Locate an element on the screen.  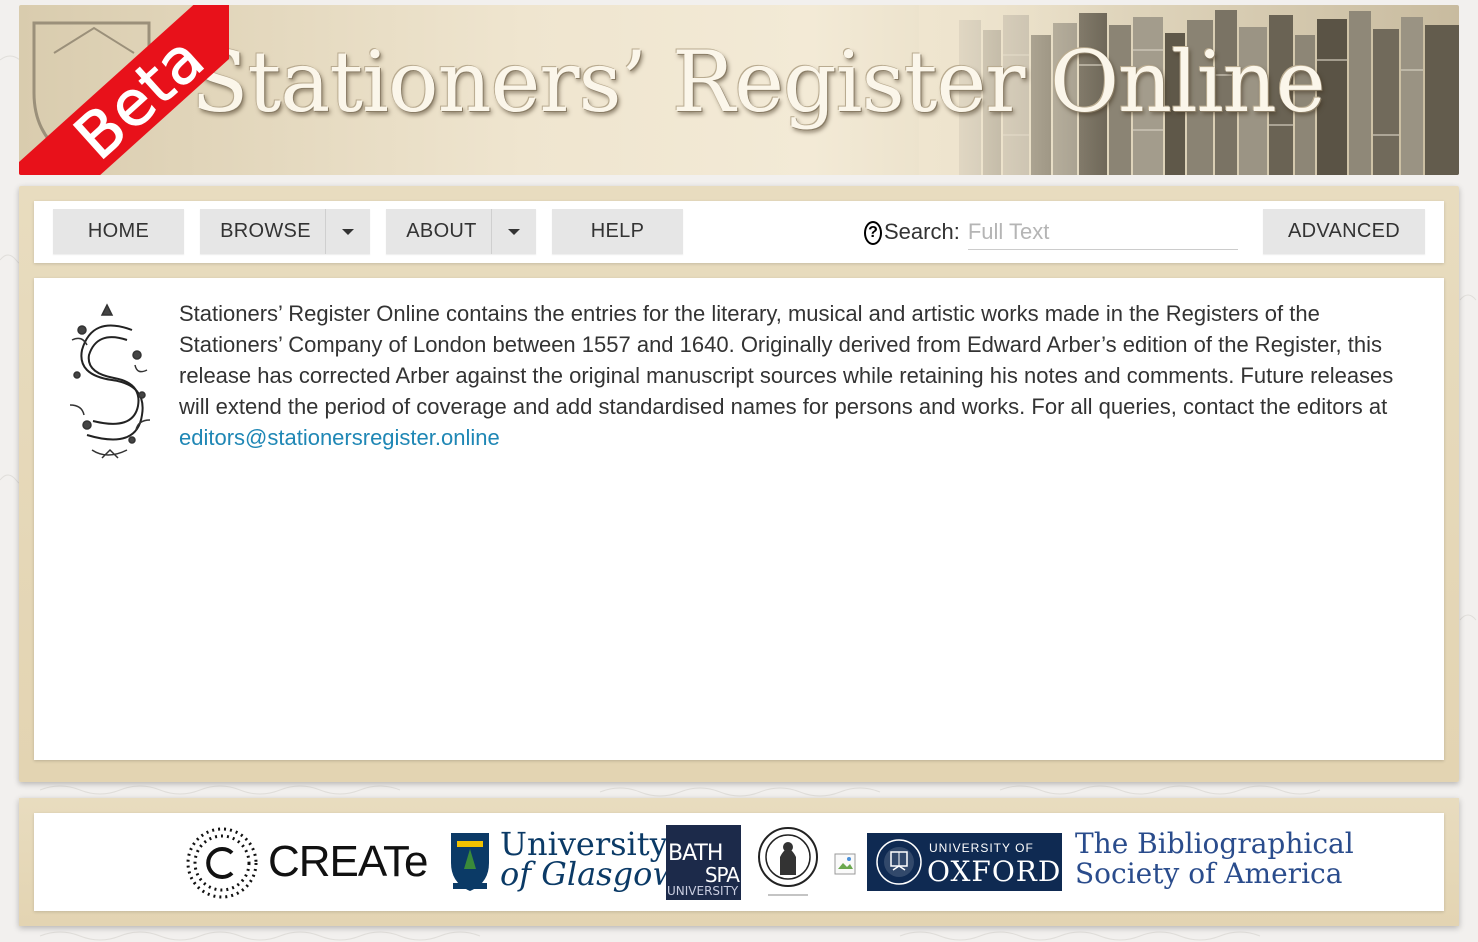
about-button: ABOUT is located at coordinates (461, 231).